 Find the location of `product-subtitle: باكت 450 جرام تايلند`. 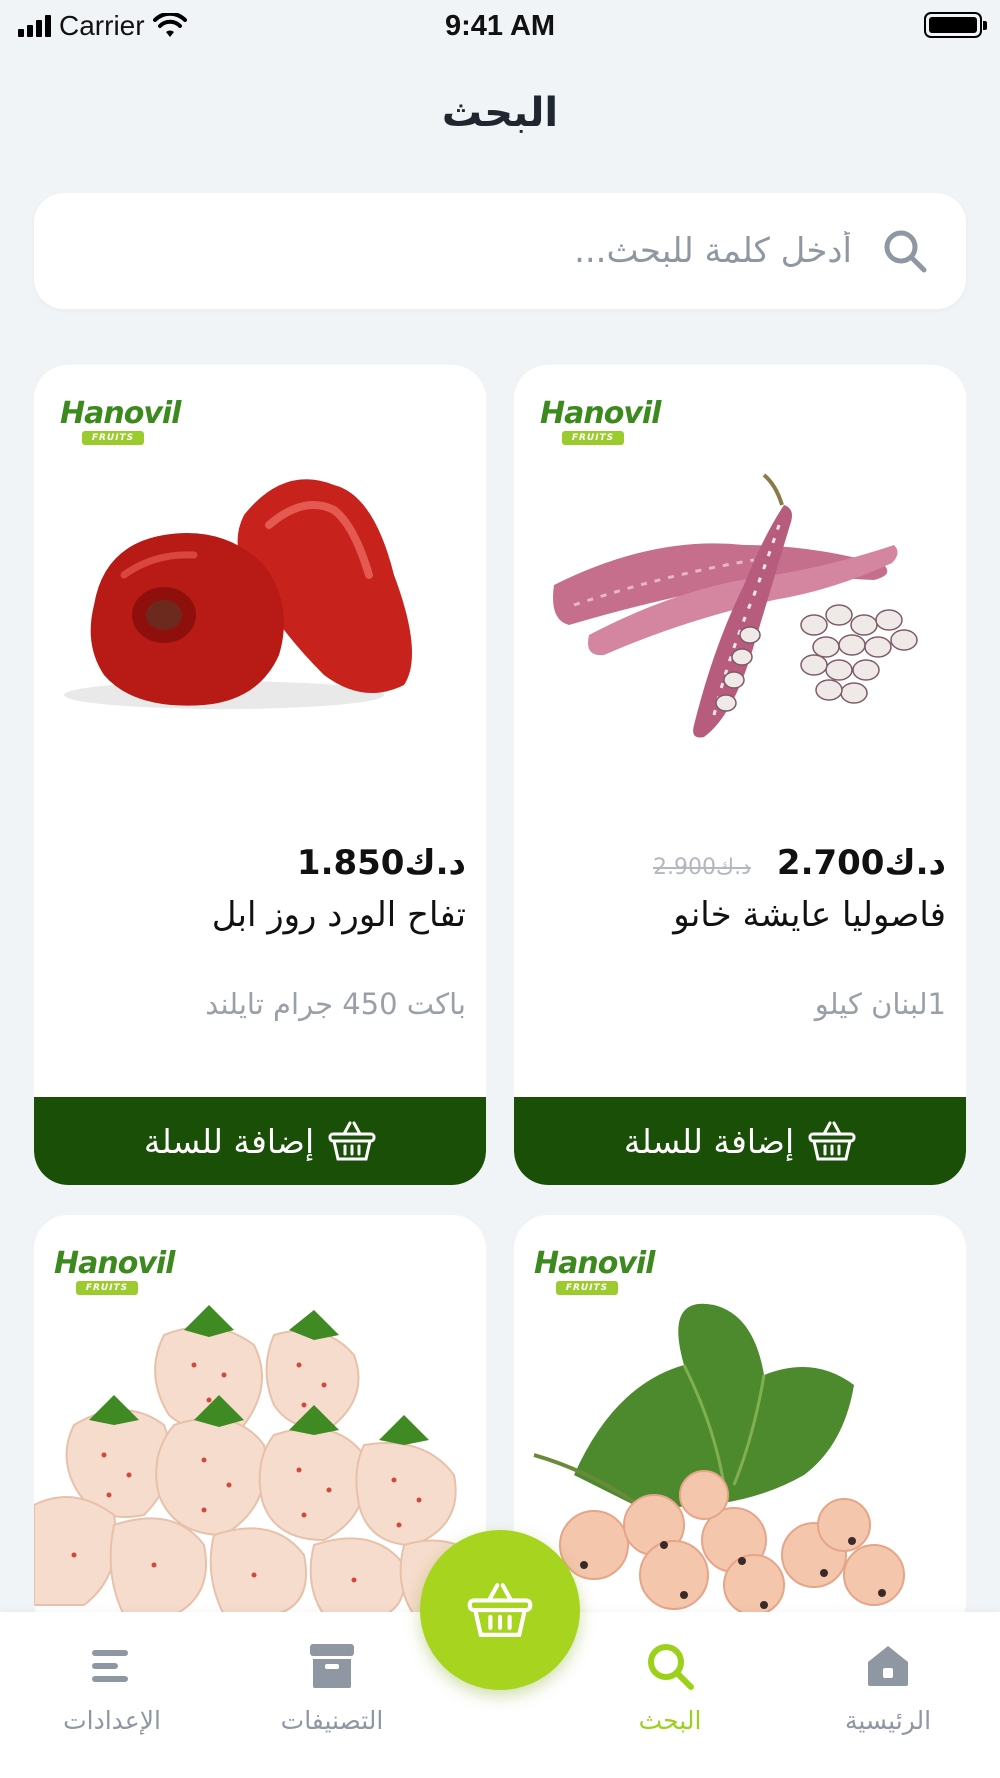

product-subtitle: باكت 450 جرام تايلند is located at coordinates (335, 1004).